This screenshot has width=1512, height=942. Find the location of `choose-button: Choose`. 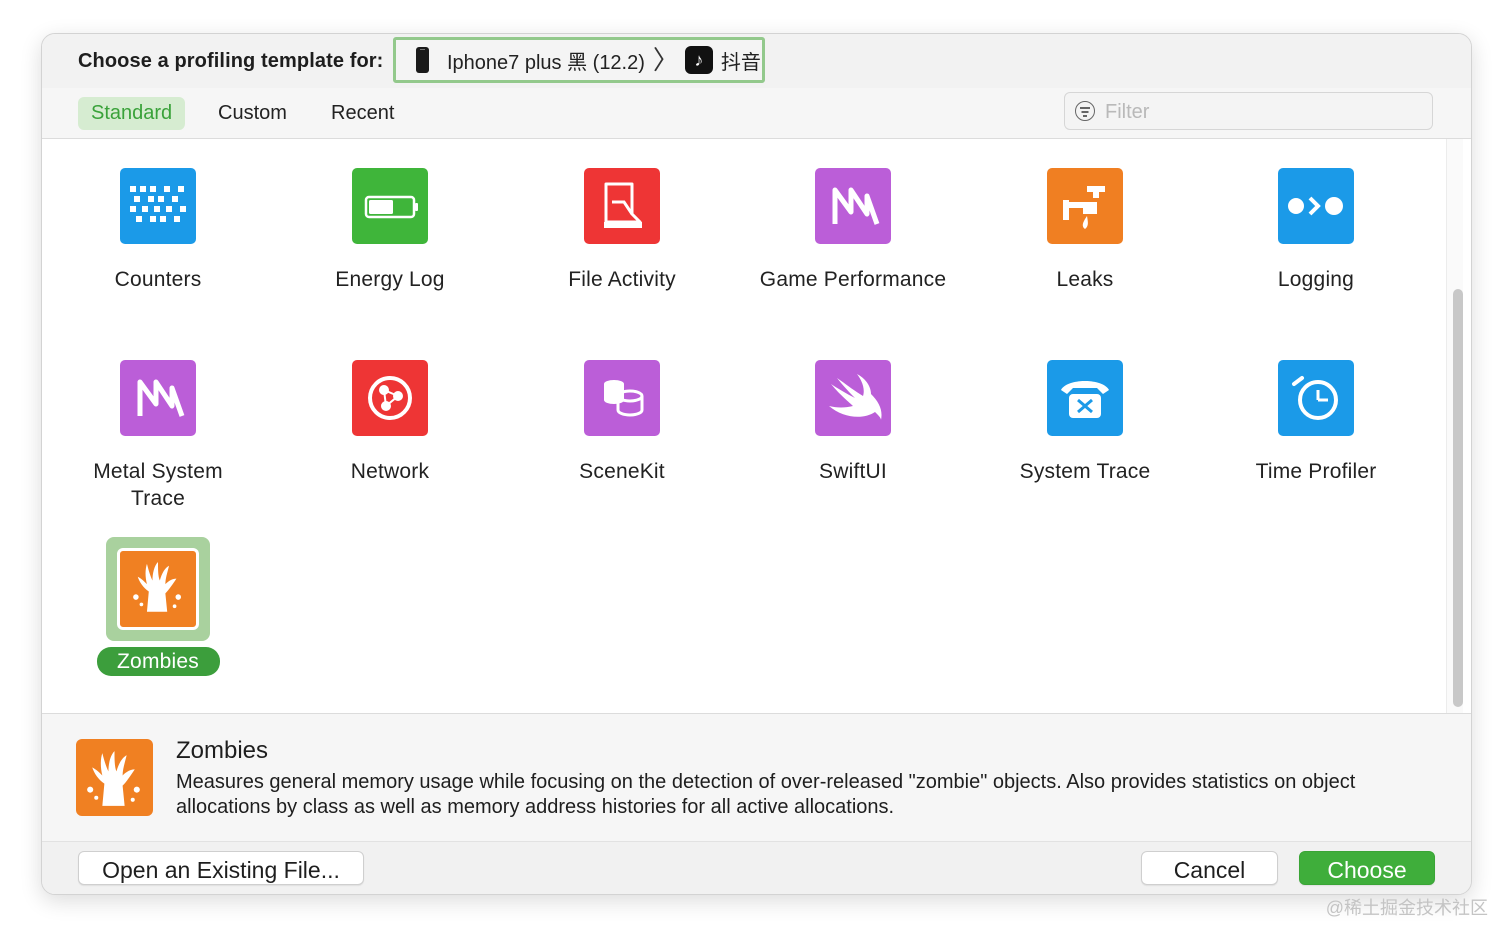

choose-button: Choose is located at coordinates (1367, 868).